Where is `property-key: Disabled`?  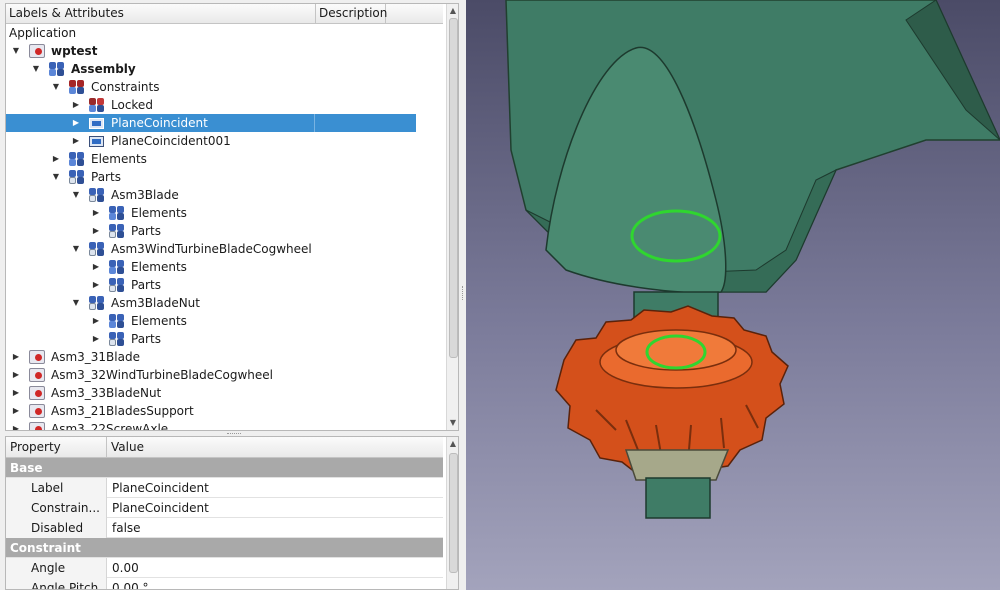
property-key: Disabled is located at coordinates (56, 528).